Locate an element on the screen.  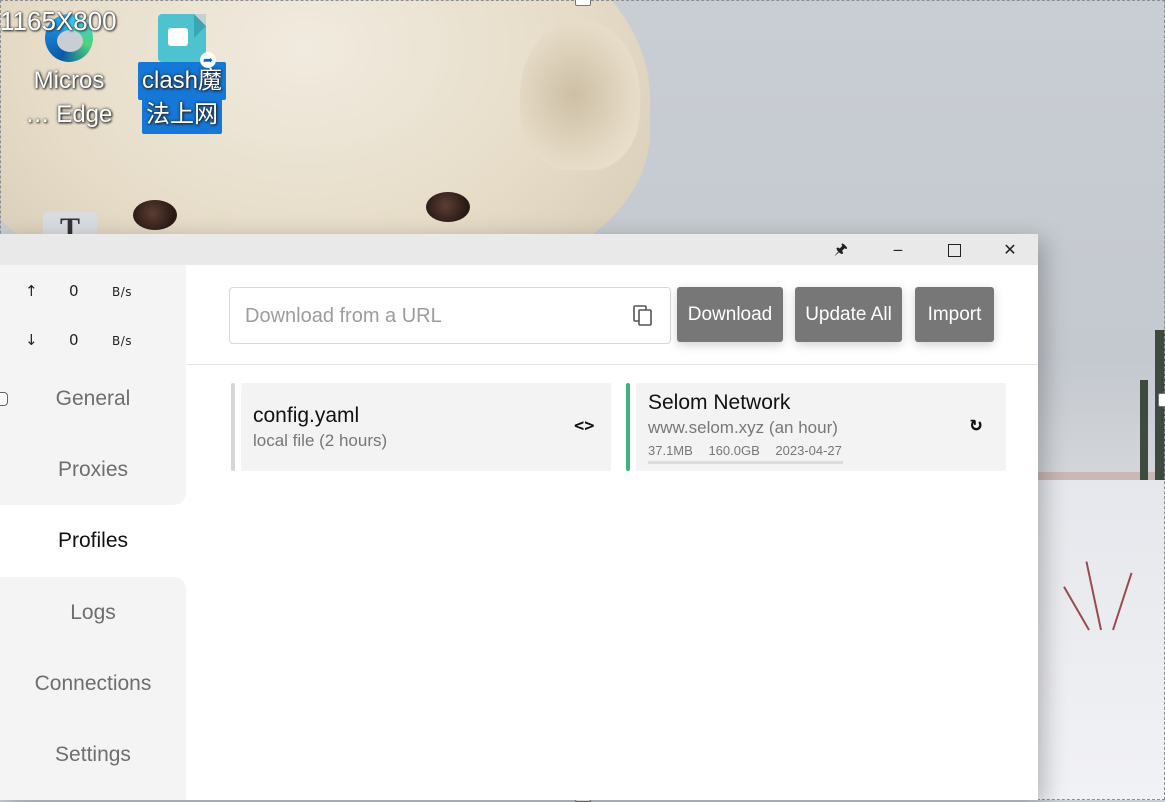
desktop-icon-clash: ➦ clash魔 法上网 is located at coordinates (182, 74).